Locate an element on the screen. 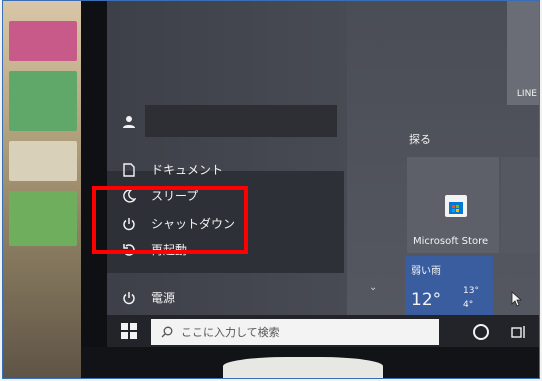  explore-header: 探る is located at coordinates (420, 139).